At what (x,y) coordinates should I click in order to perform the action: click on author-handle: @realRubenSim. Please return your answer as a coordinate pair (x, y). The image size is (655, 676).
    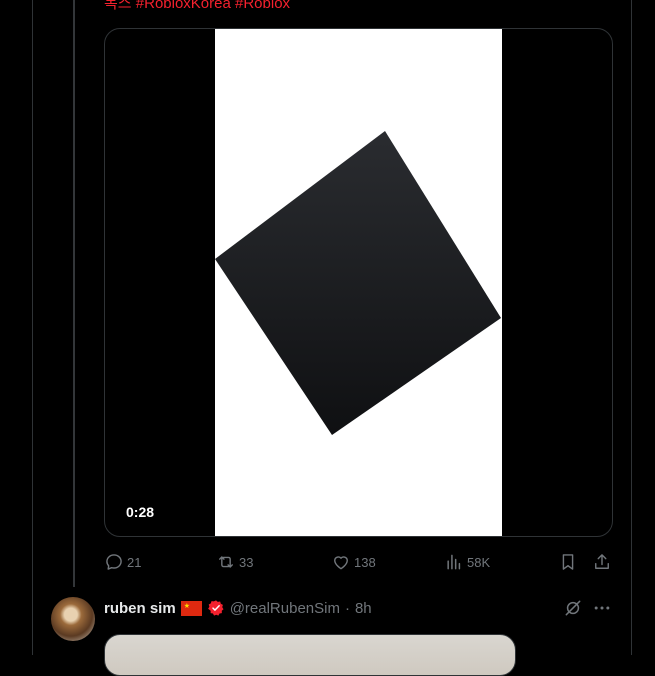
    Looking at the image, I should click on (285, 608).